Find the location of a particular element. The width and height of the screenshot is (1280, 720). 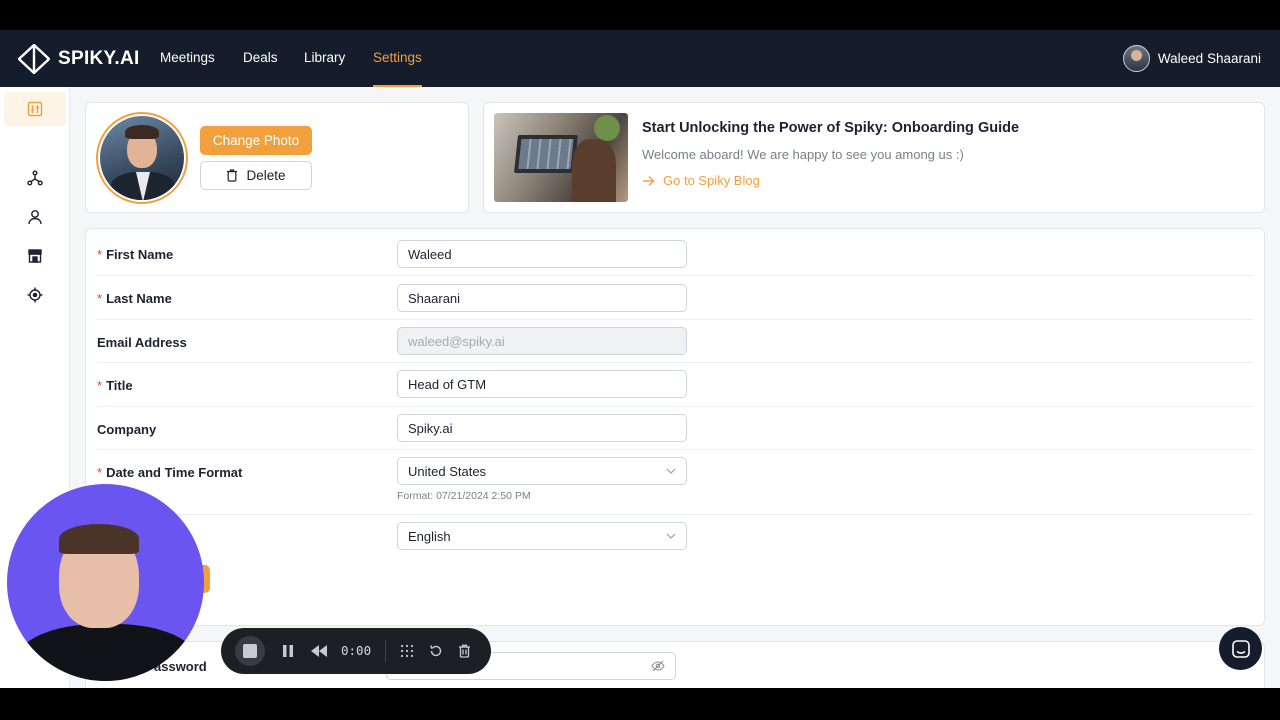

delete-photo-button: Delete is located at coordinates (256, 175).